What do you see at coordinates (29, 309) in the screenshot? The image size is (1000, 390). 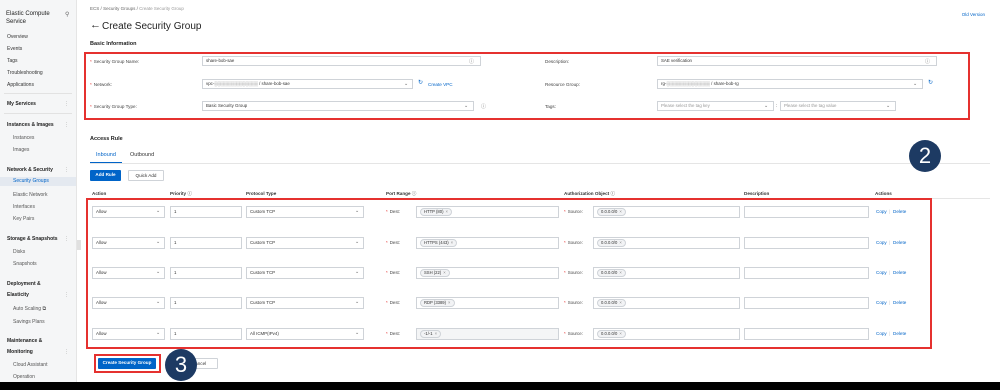 I see `sidebar-item-auto-scaling: Auto Scaling ⧉` at bounding box center [29, 309].